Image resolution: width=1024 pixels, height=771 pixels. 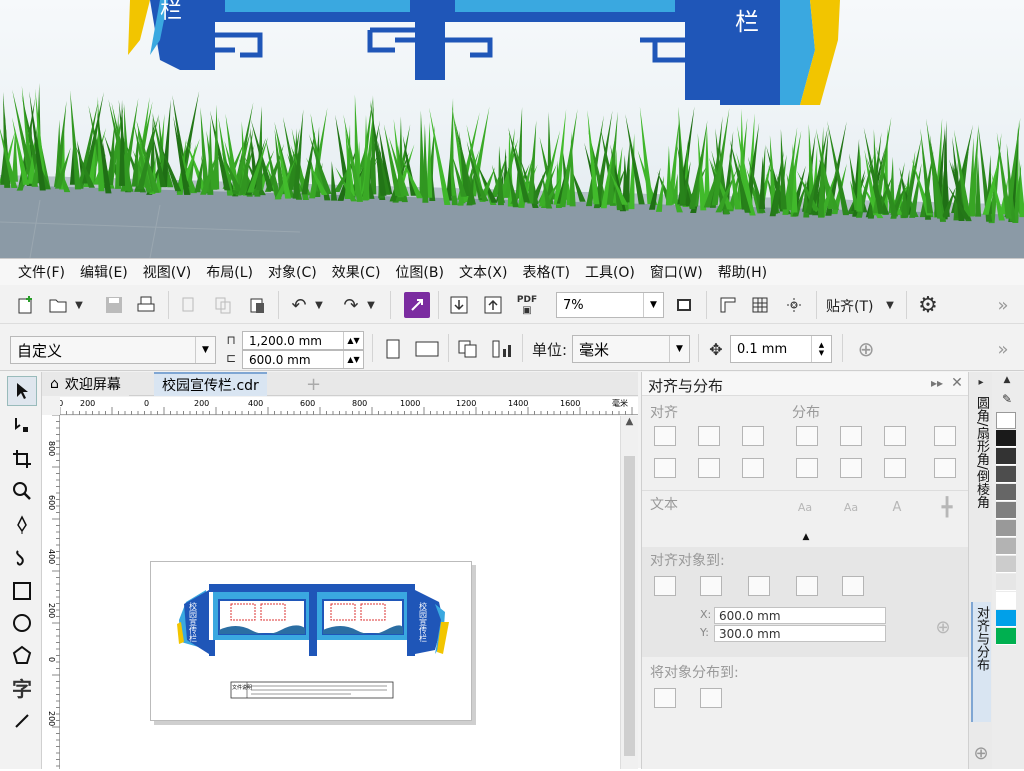 What do you see at coordinates (610, 305) in the screenshot?
I see `zoom-level-select: 7% ▼` at bounding box center [610, 305].